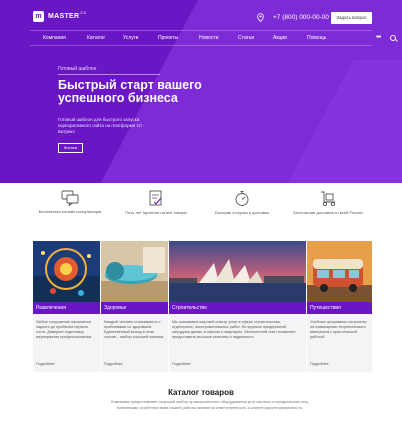  I want to click on more-menu-icon: •••, so click(378, 37).